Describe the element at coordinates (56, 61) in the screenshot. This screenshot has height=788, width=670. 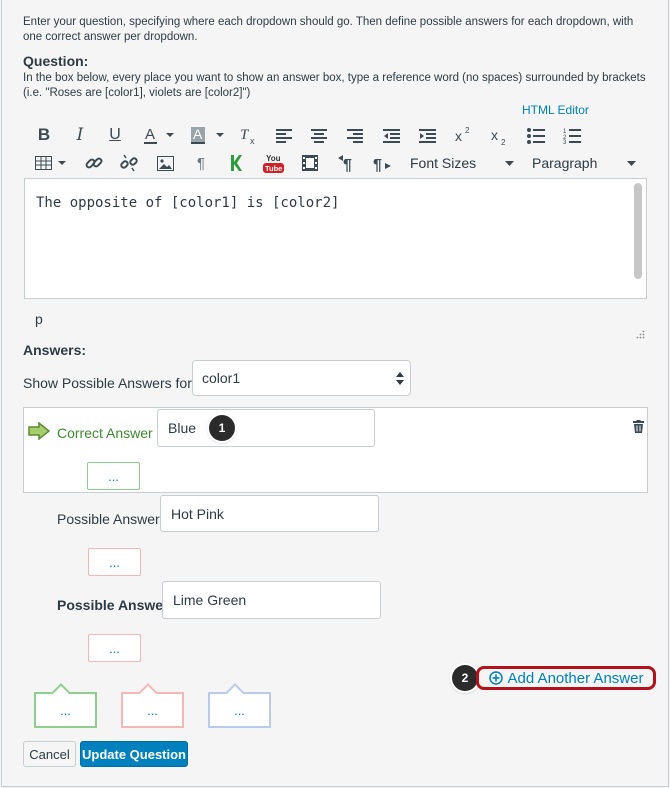
I see `question-title: Question:` at that location.